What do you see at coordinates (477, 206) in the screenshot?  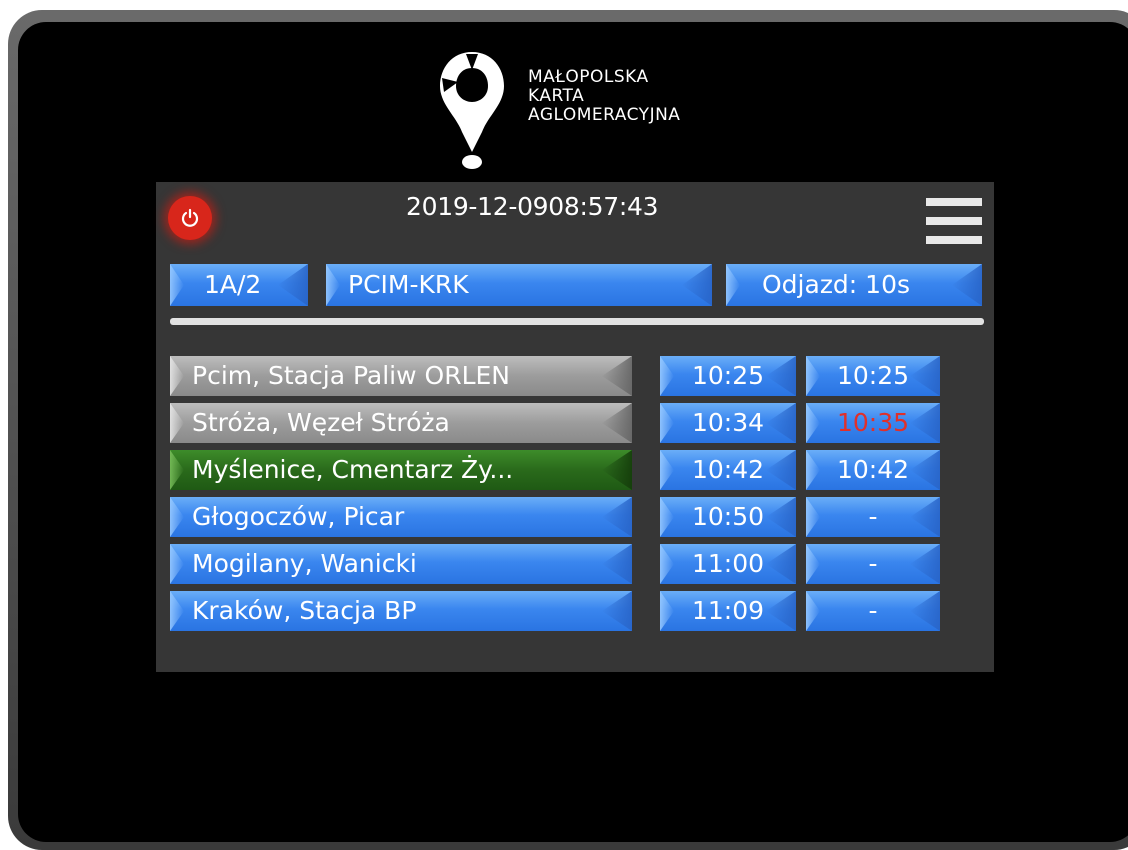 I see `current-date: 2019-12-09` at bounding box center [477, 206].